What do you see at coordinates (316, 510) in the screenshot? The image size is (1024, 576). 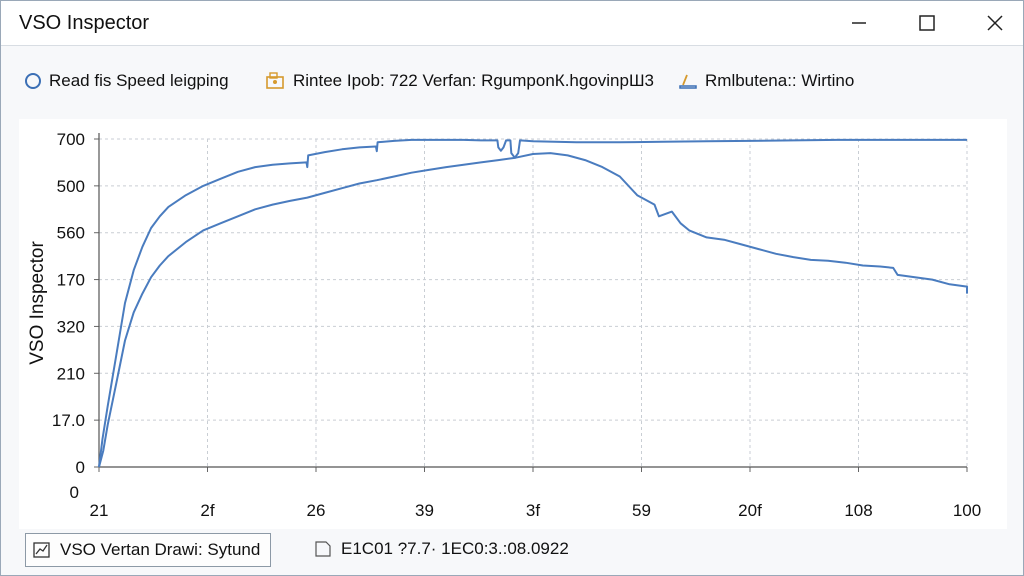 I see `x-tick-label: 26` at bounding box center [316, 510].